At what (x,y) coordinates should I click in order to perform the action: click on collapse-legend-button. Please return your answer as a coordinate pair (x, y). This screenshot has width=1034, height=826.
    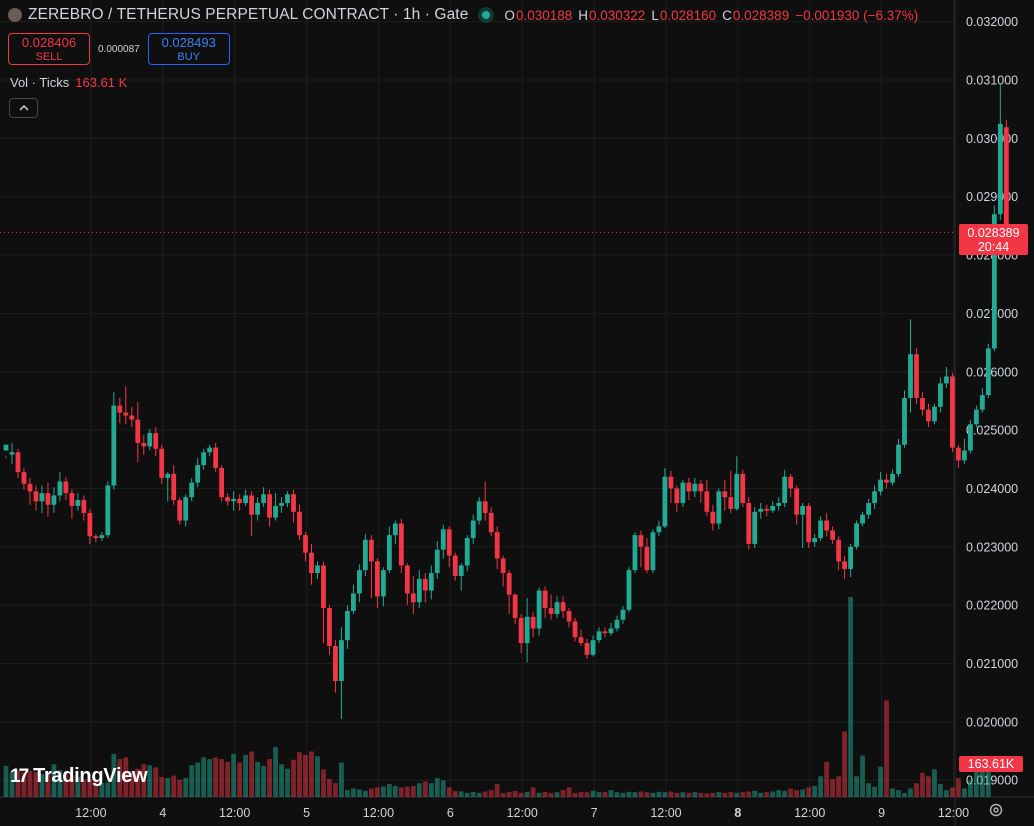
    Looking at the image, I should click on (23, 108).